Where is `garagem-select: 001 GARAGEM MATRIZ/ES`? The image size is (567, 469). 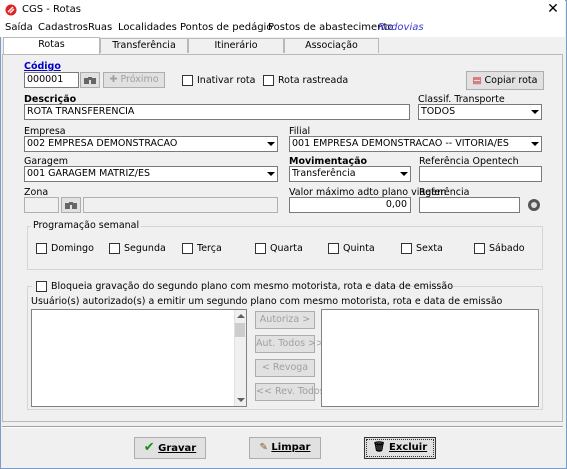
garagem-select: 001 GARAGEM MATRIZ/ES is located at coordinates (151, 174).